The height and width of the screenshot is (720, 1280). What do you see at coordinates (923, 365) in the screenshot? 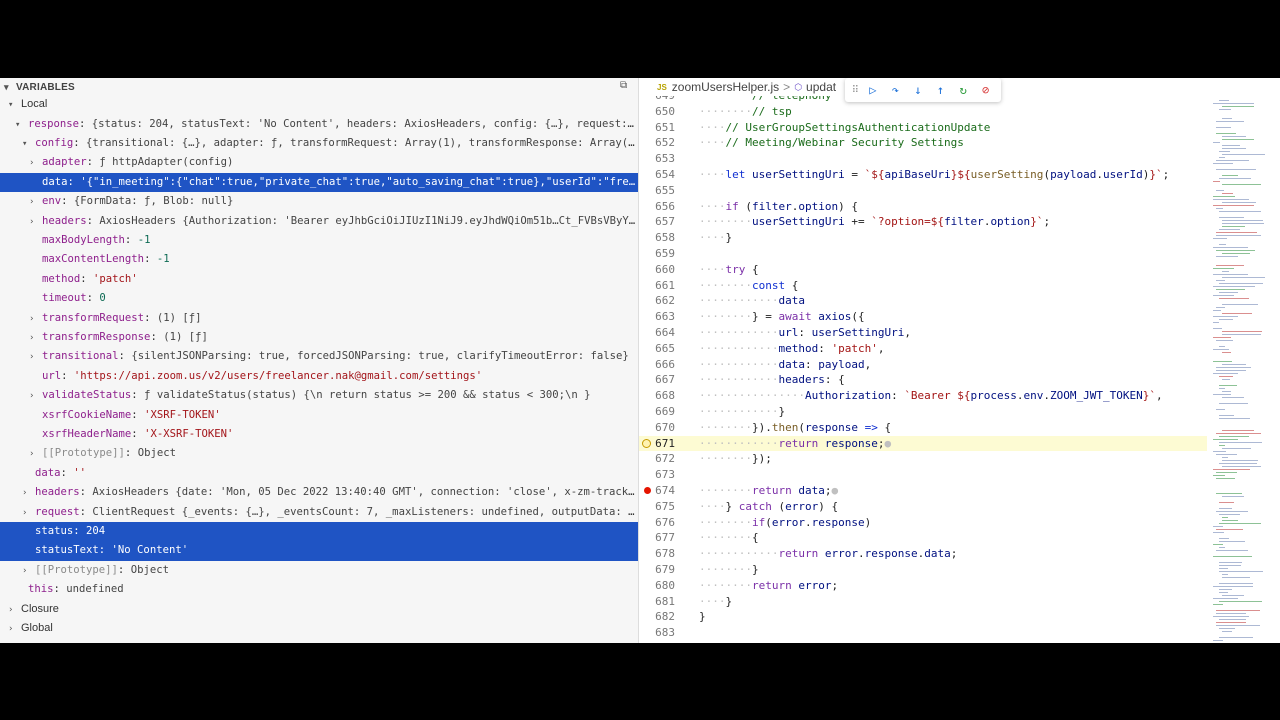
I see `code-line: 666 ············data: payload,` at bounding box center [923, 365].